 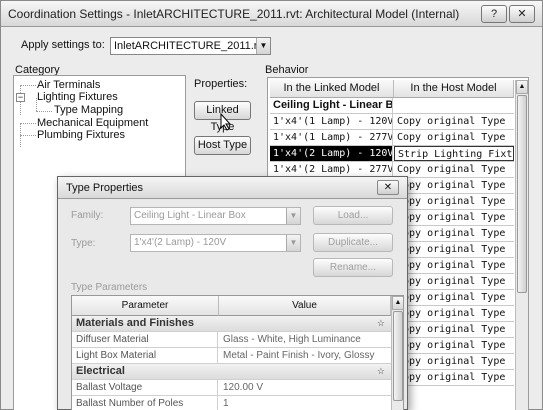 I want to click on apply-settings-value: InletARCHITECTURE_2011.rvt : Arcl, so click(x=192, y=46).